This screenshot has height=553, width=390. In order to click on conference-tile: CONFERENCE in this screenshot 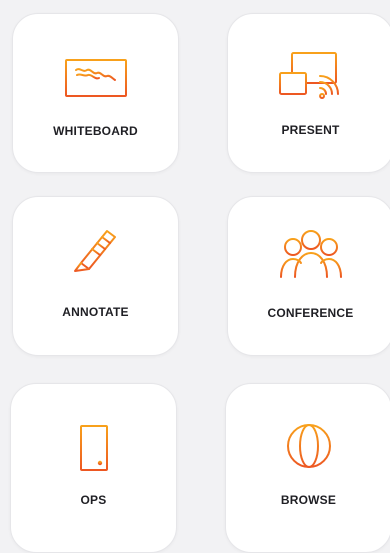, I will do `click(308, 276)`.